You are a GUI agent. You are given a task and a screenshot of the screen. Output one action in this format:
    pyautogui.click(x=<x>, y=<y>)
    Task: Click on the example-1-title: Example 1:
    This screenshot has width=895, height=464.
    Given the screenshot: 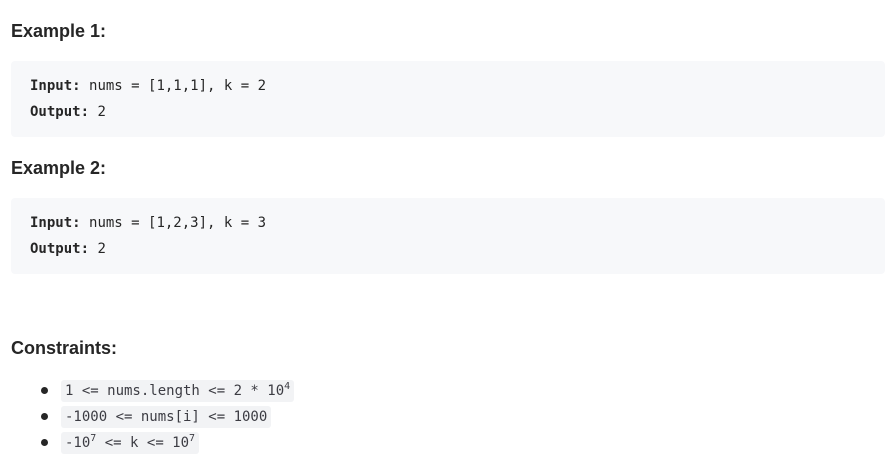 What is the action you would take?
    pyautogui.click(x=59, y=31)
    